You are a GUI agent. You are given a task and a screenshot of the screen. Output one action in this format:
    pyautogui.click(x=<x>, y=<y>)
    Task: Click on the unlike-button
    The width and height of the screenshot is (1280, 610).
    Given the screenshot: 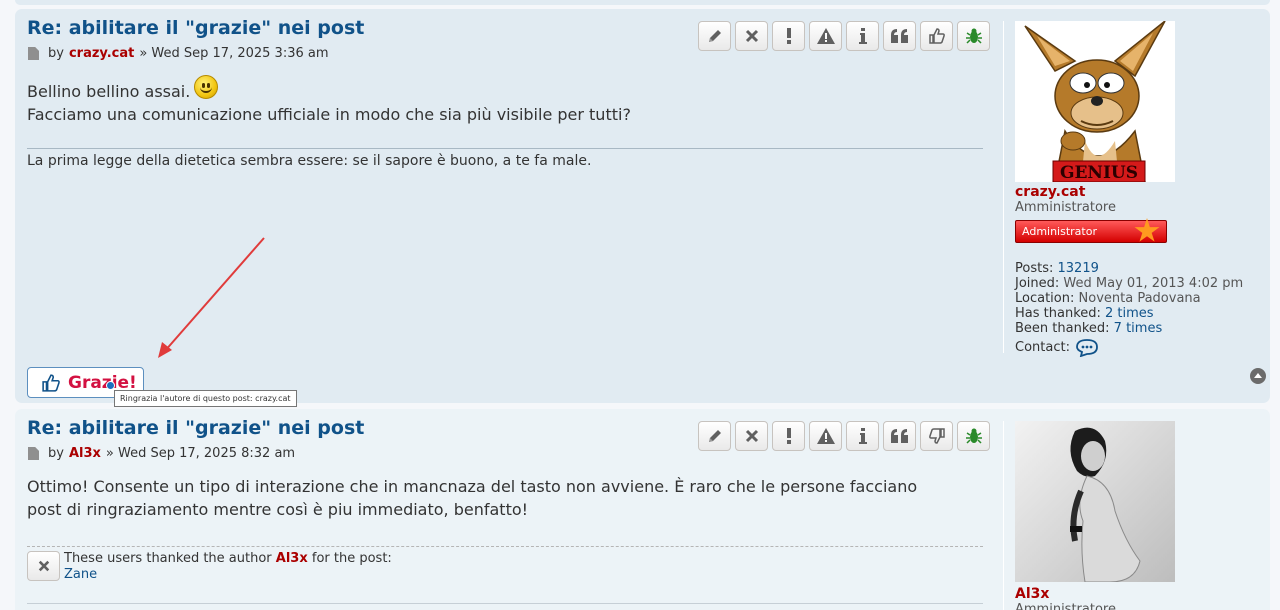 What is the action you would take?
    pyautogui.click(x=936, y=436)
    